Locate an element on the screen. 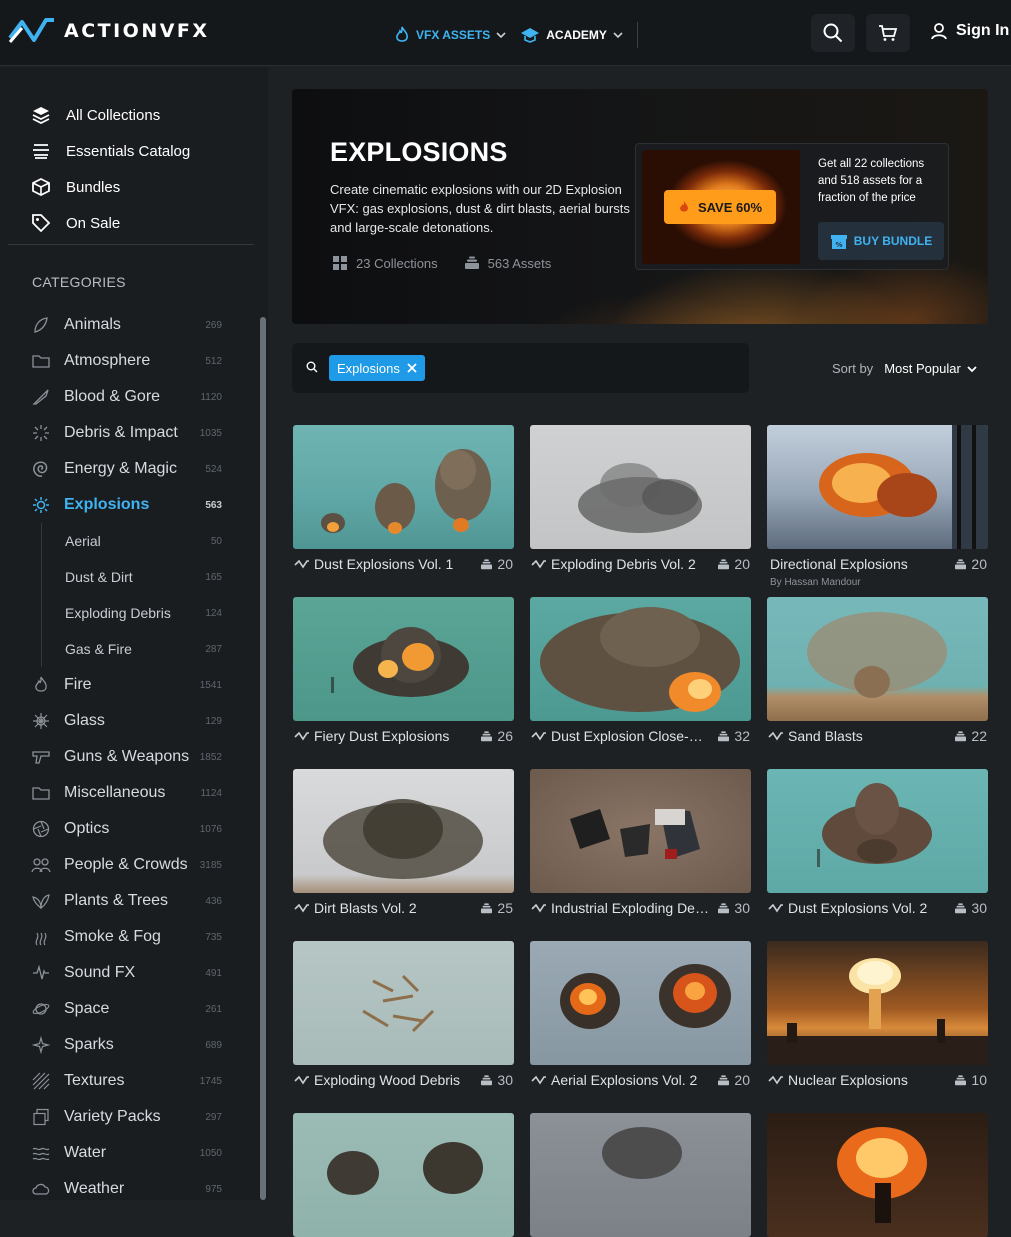  product-card-nuclear-explosions: Nuclear Explosions 10 is located at coordinates (877, 1018).